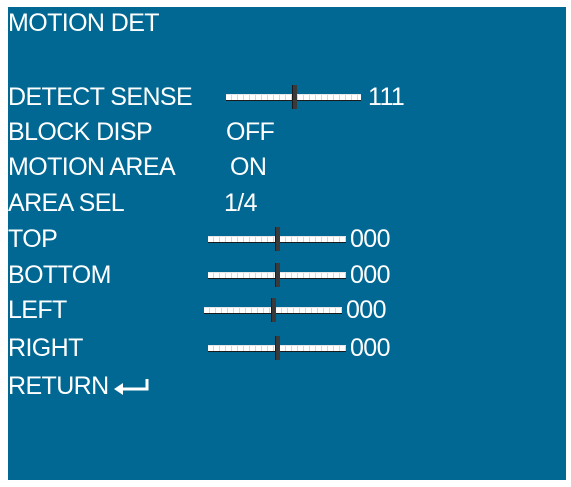 The width and height of the screenshot is (571, 487). Describe the element at coordinates (370, 348) in the screenshot. I see `right-value: 000` at that location.